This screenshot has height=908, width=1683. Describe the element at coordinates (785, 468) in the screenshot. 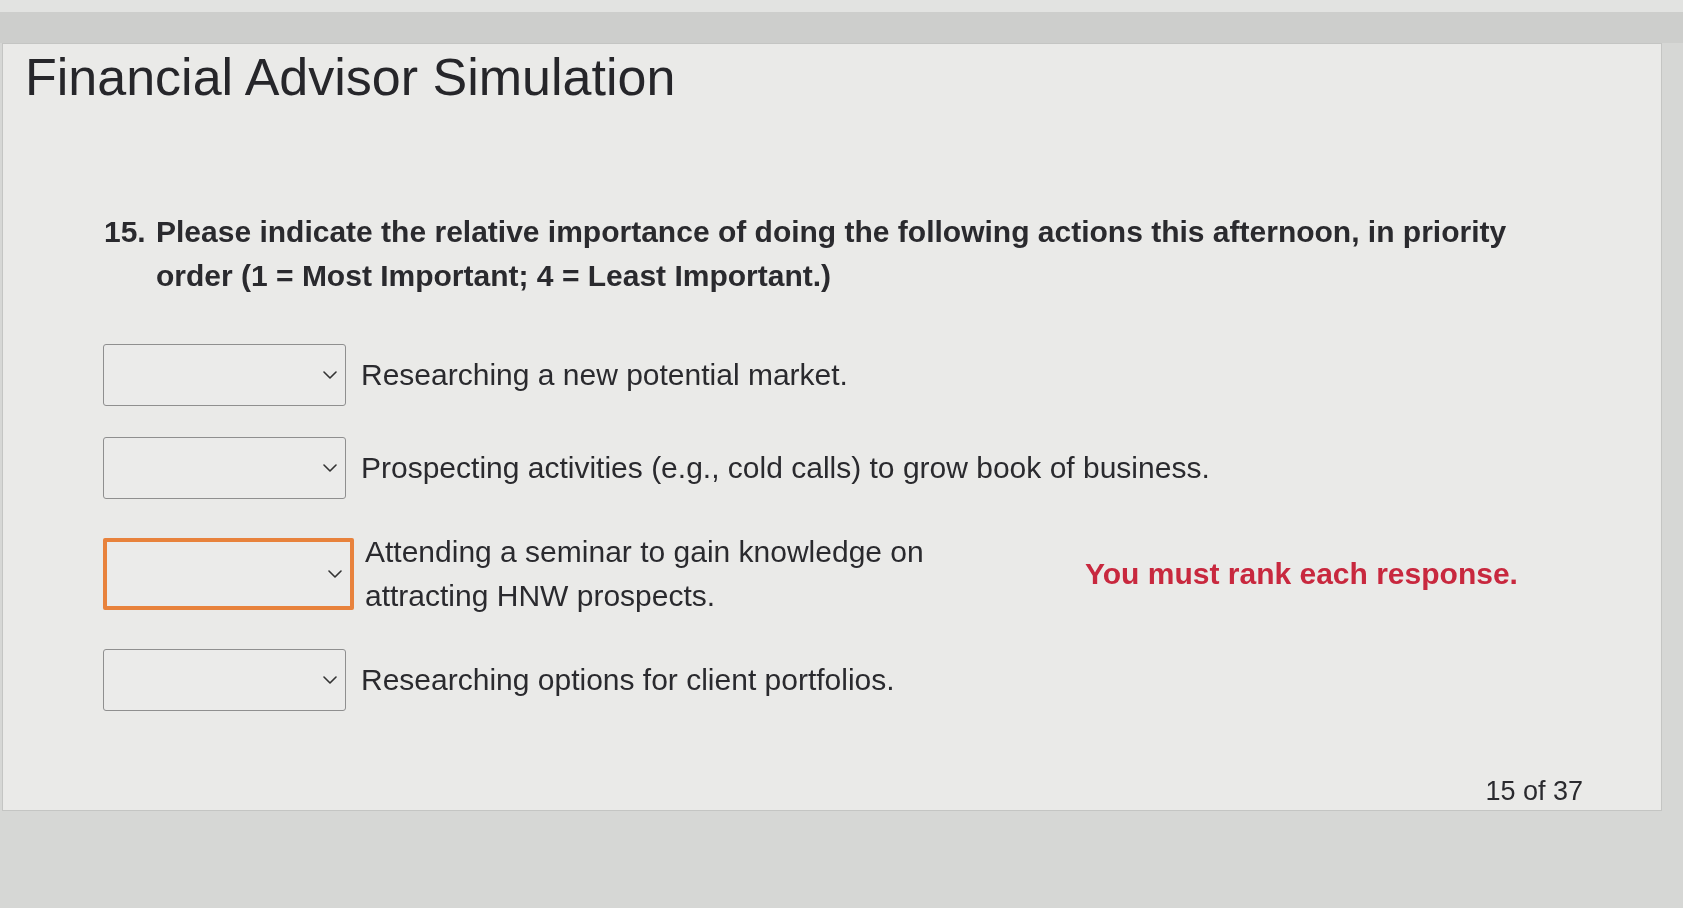

I see `option-label: Prospecting activities (e.g., cold calls) to grow book of business.` at that location.